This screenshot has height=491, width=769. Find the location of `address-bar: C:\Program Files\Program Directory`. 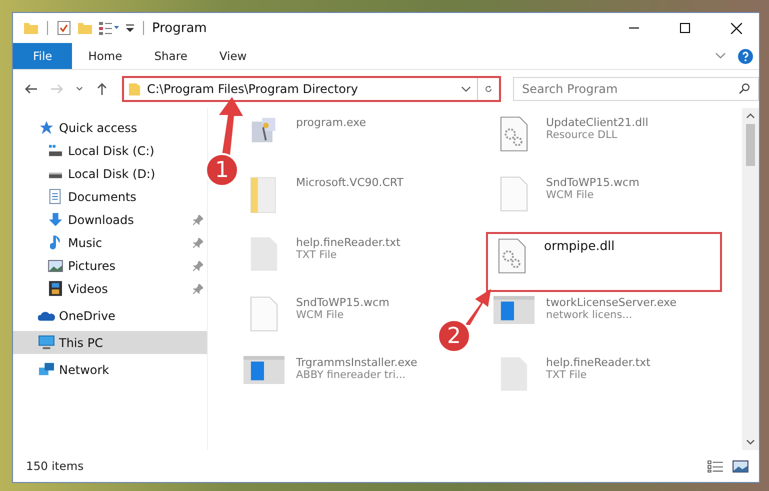

address-bar: C:\Program Files\Program Directory is located at coordinates (311, 89).